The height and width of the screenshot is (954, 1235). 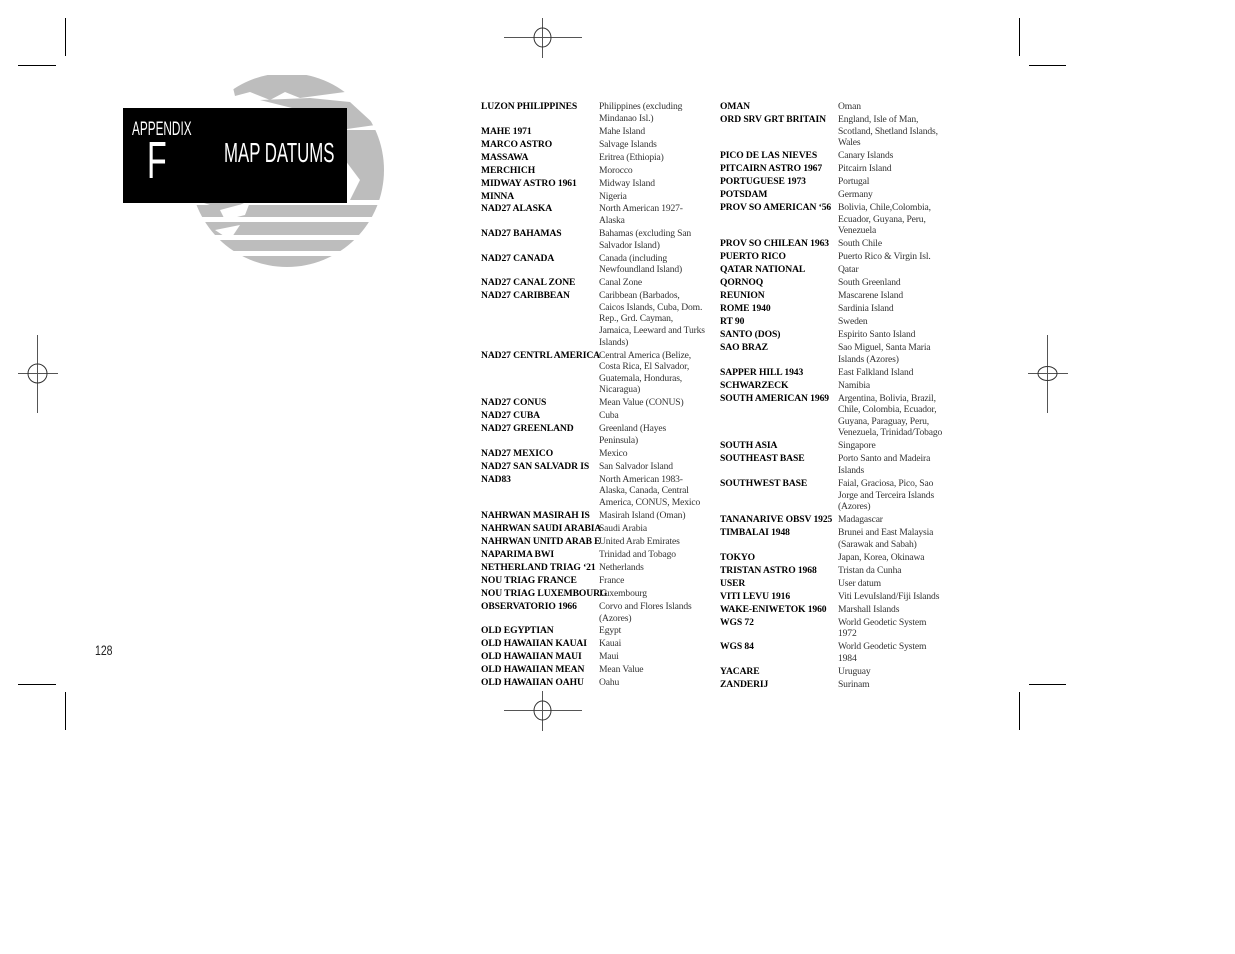 I want to click on datum-row: MINNA Nigeria, so click(x=601, y=197).